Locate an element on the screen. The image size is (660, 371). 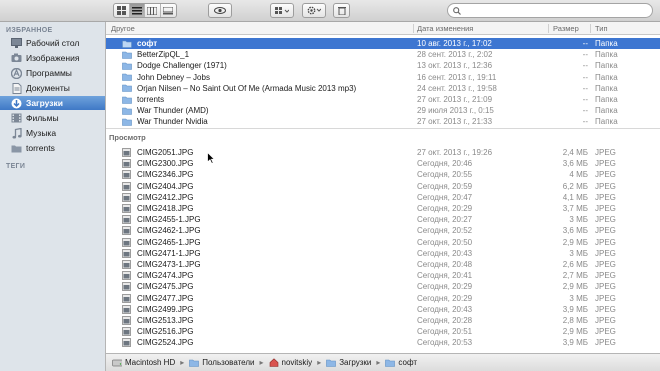
table-row: CIMG2465-1.JPG Сегодня, 20:50 2,9 МБ JPEG is located at coordinates (383, 242).